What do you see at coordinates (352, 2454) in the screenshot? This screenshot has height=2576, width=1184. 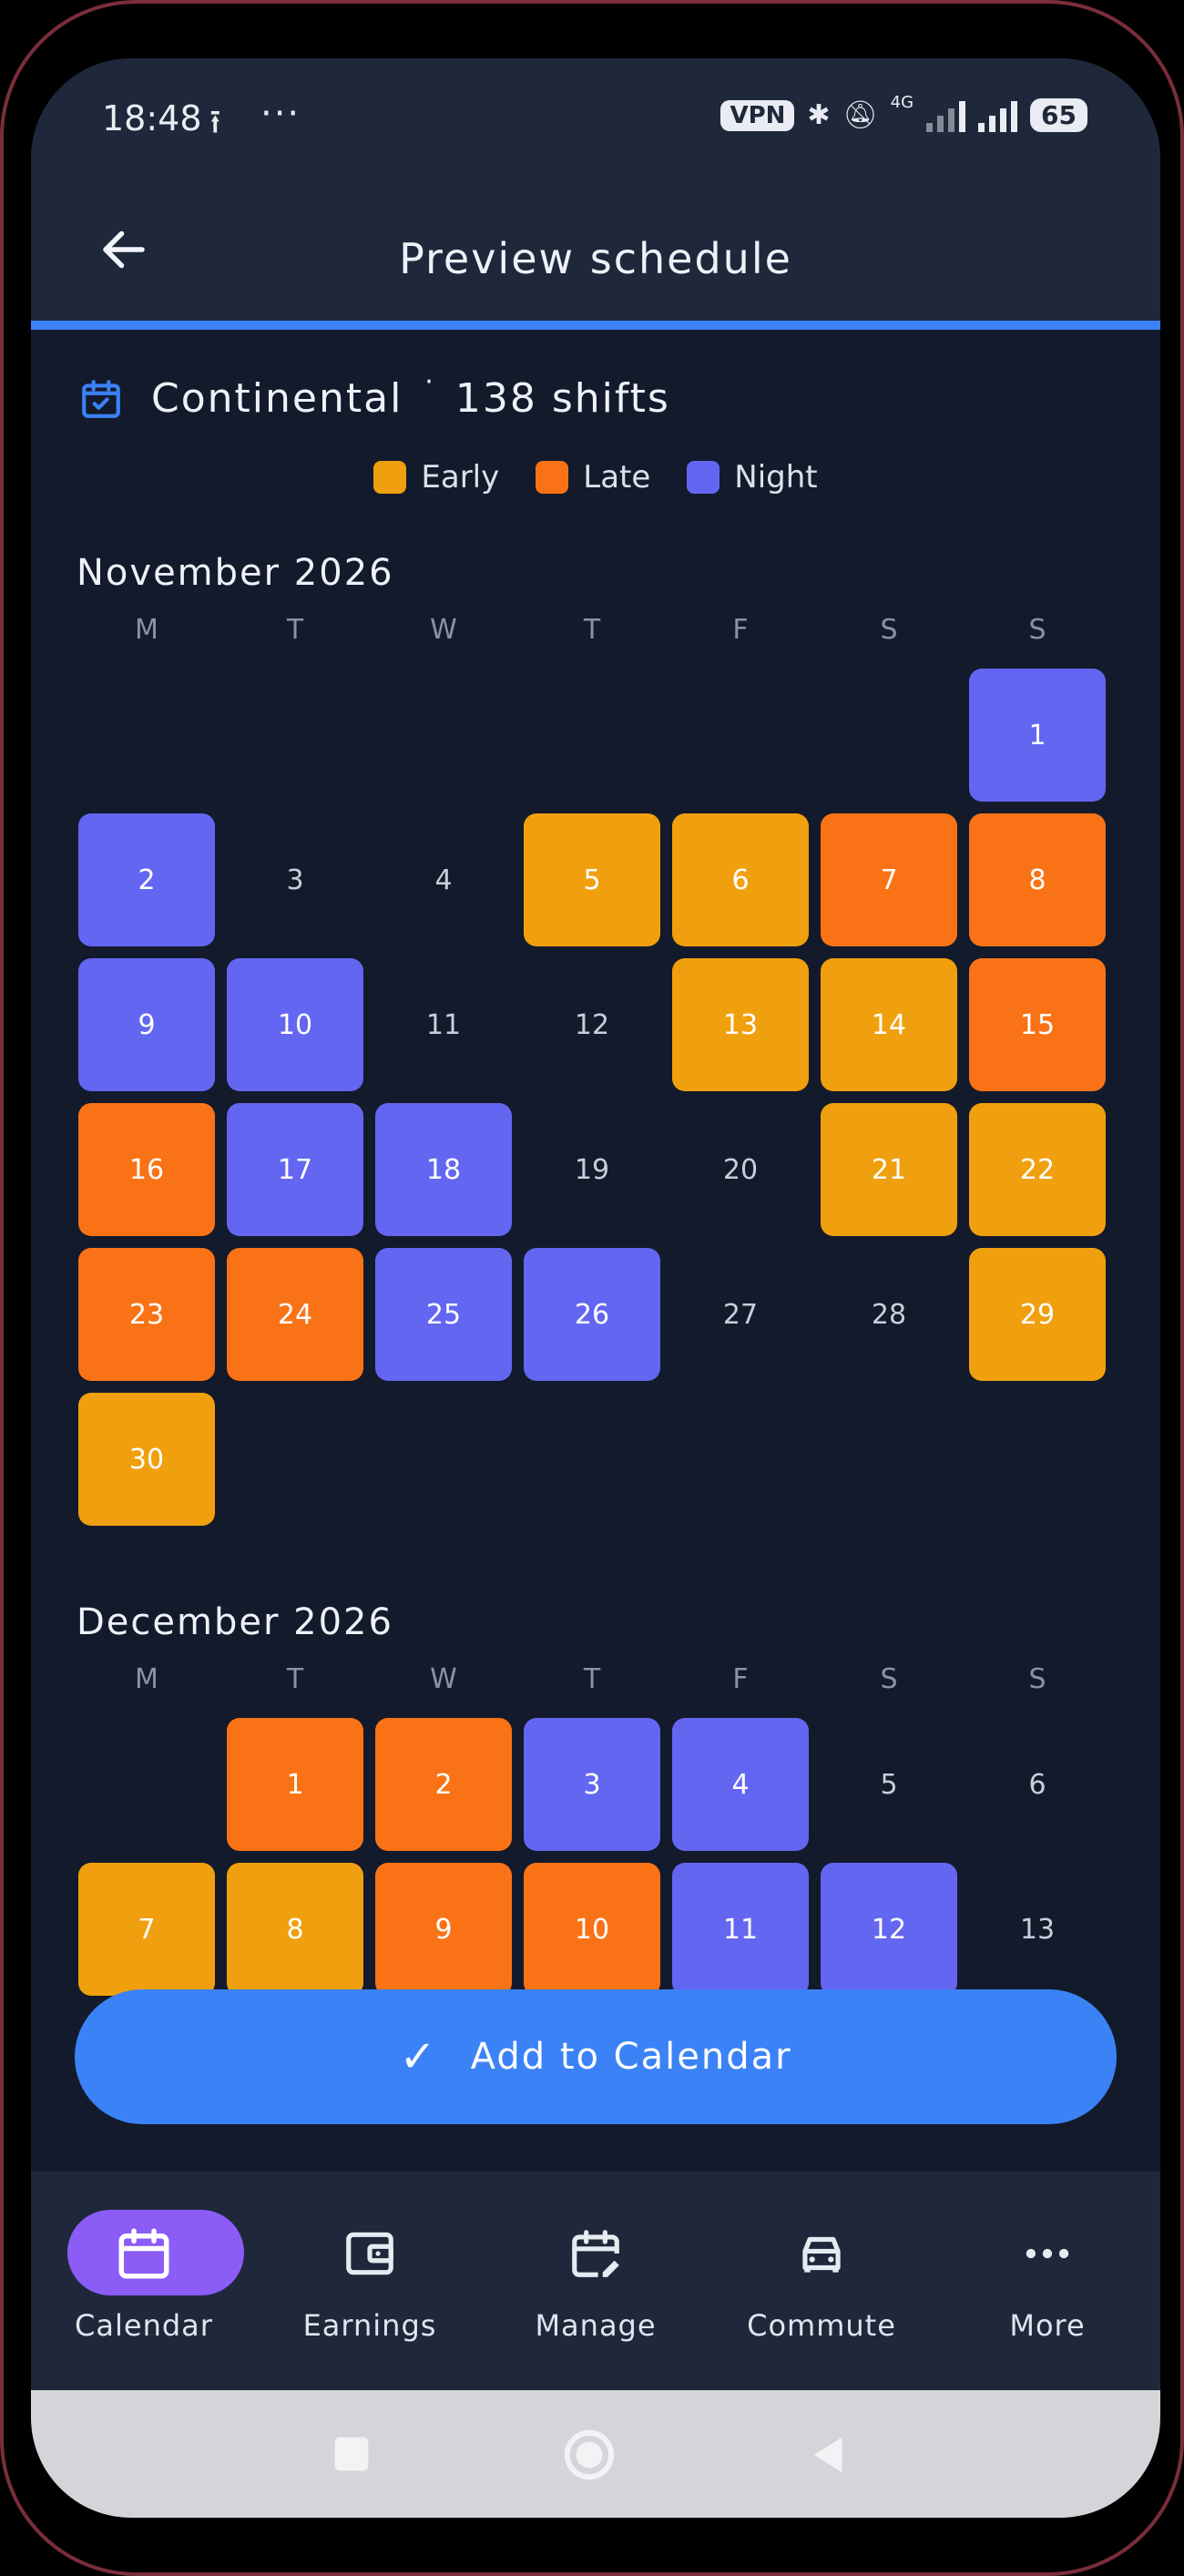 I see `square-icon` at bounding box center [352, 2454].